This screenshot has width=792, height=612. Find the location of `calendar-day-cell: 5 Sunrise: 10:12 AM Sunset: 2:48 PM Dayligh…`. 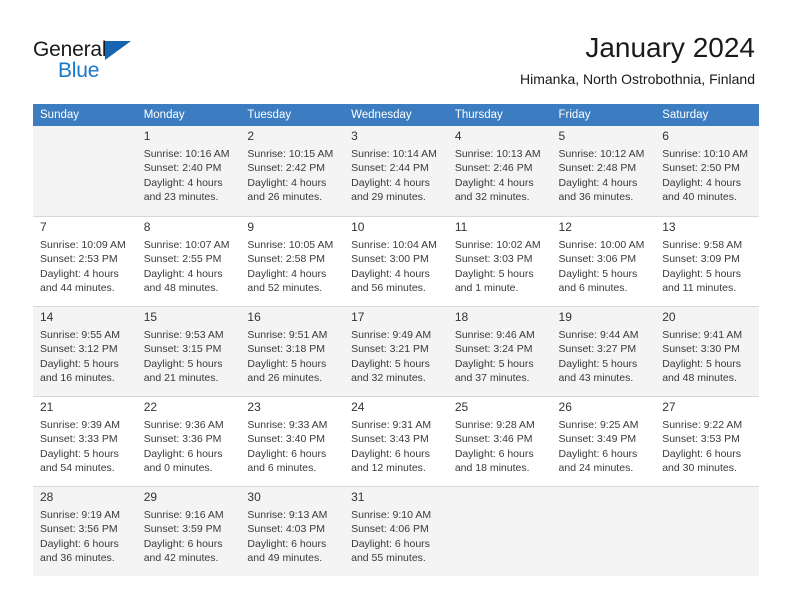

calendar-day-cell: 5 Sunrise: 10:12 AM Sunset: 2:48 PM Dayligh… is located at coordinates (603, 171).